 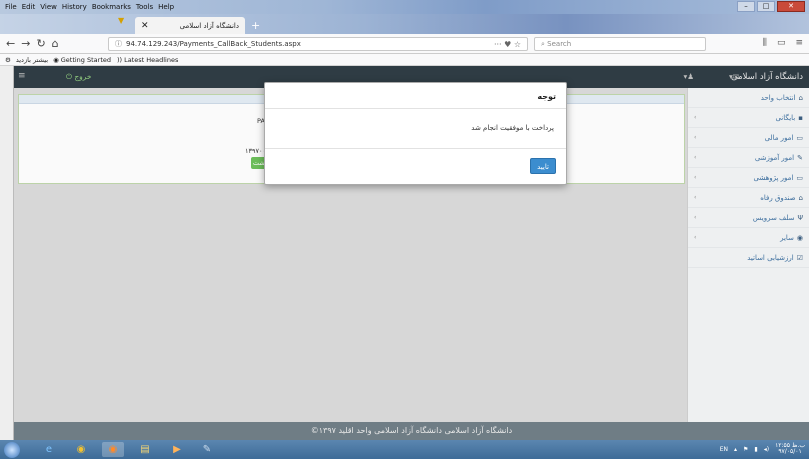 I want to click on search-input: ⌕ Search, so click(x=620, y=44).